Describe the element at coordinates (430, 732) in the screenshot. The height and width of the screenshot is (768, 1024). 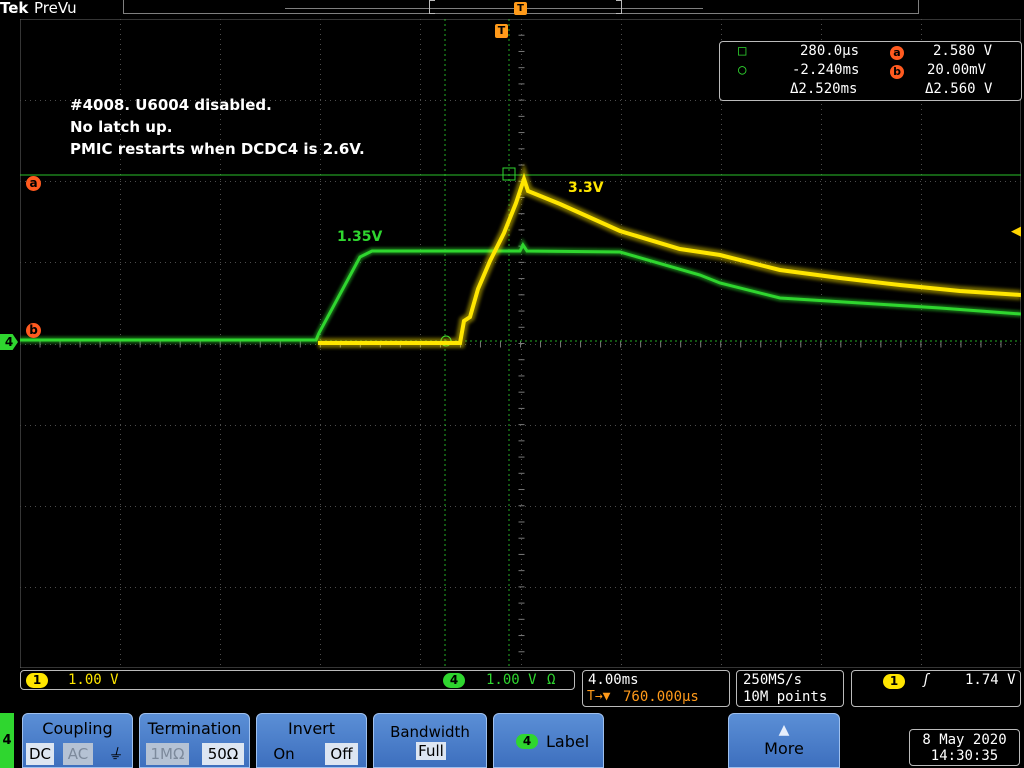
I see `bandwidth-title: Bandwidth` at that location.